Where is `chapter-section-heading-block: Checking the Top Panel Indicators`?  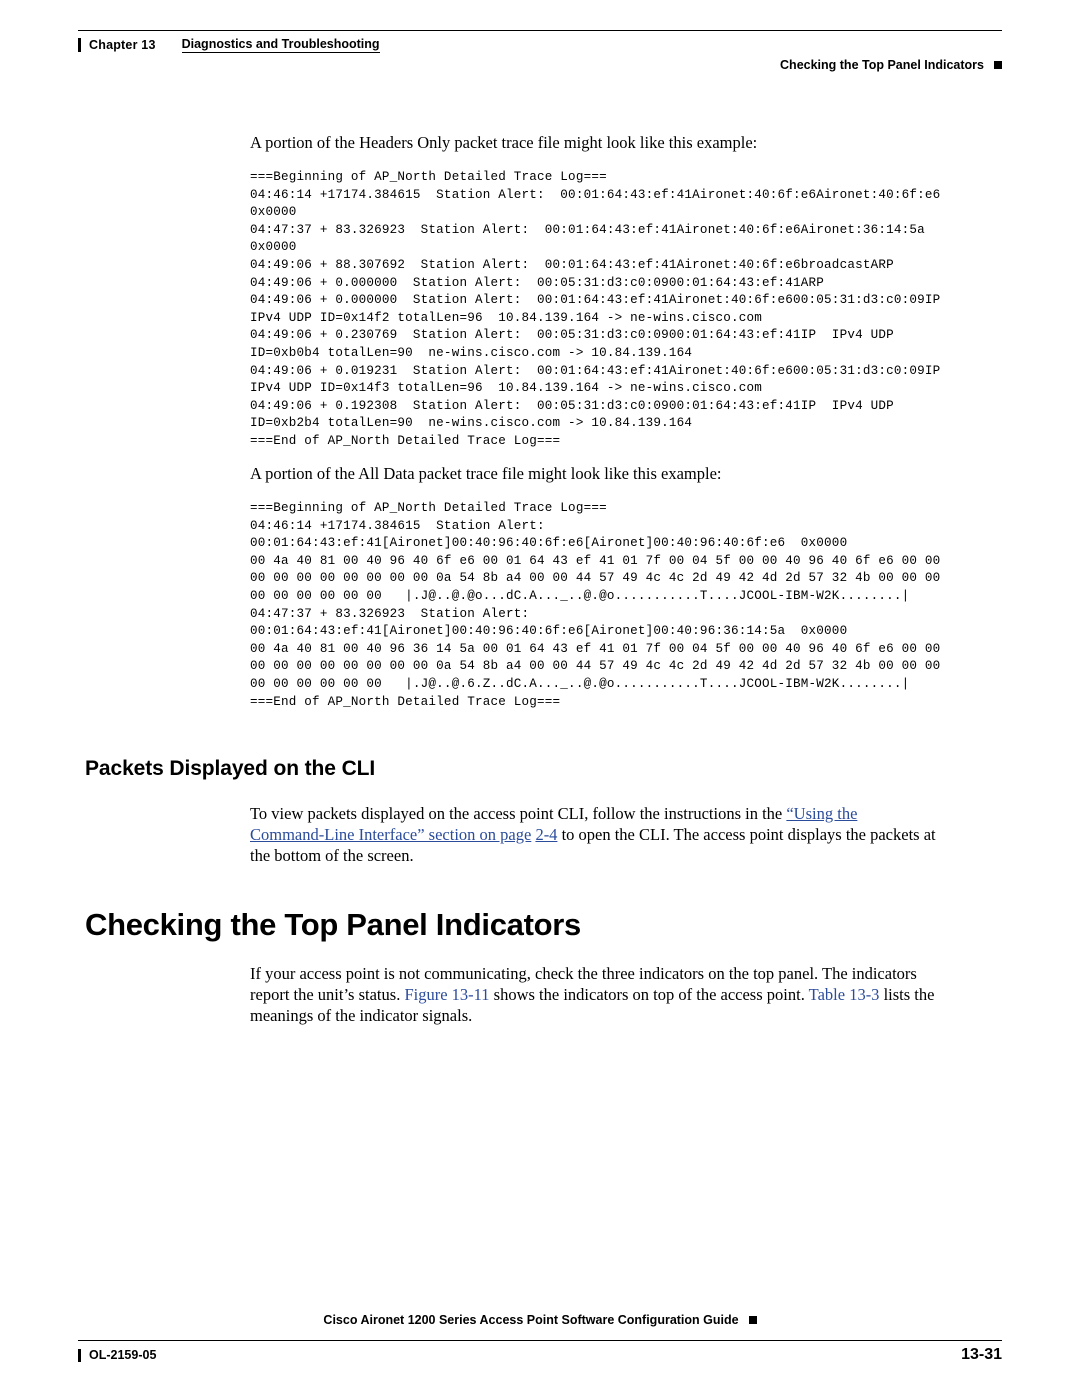
chapter-section-heading-block: Checking the Top Panel Indicators is located at coordinates (543, 925).